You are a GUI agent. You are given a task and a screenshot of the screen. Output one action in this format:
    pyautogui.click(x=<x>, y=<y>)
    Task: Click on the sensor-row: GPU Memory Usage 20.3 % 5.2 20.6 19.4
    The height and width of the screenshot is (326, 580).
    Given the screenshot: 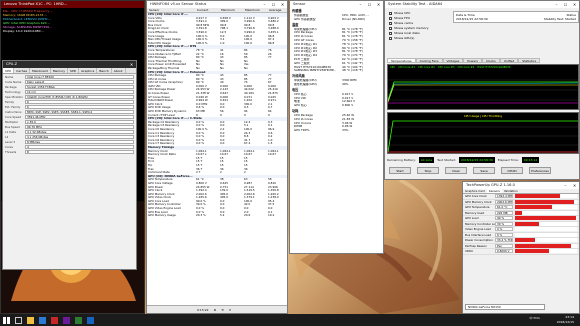 What is the action you would take?
    pyautogui.click(x=217, y=216)
    